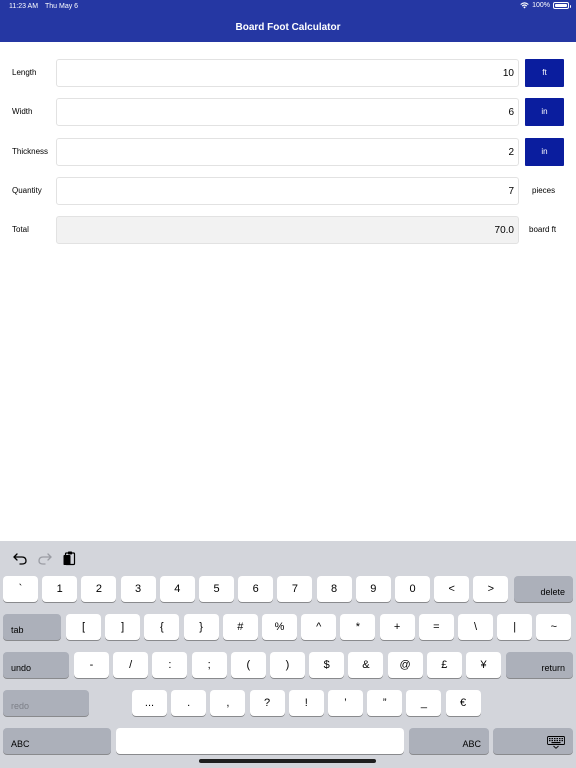 This screenshot has width=576, height=768. Describe the element at coordinates (475, 627) in the screenshot. I see `row2-key: \` at that location.